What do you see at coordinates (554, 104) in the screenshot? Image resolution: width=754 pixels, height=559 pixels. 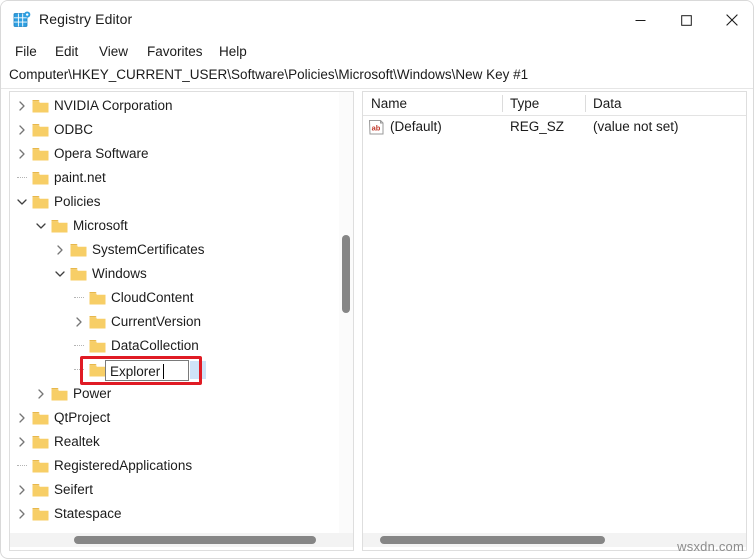 I see `values-list-header: Name Type Data` at bounding box center [554, 104].